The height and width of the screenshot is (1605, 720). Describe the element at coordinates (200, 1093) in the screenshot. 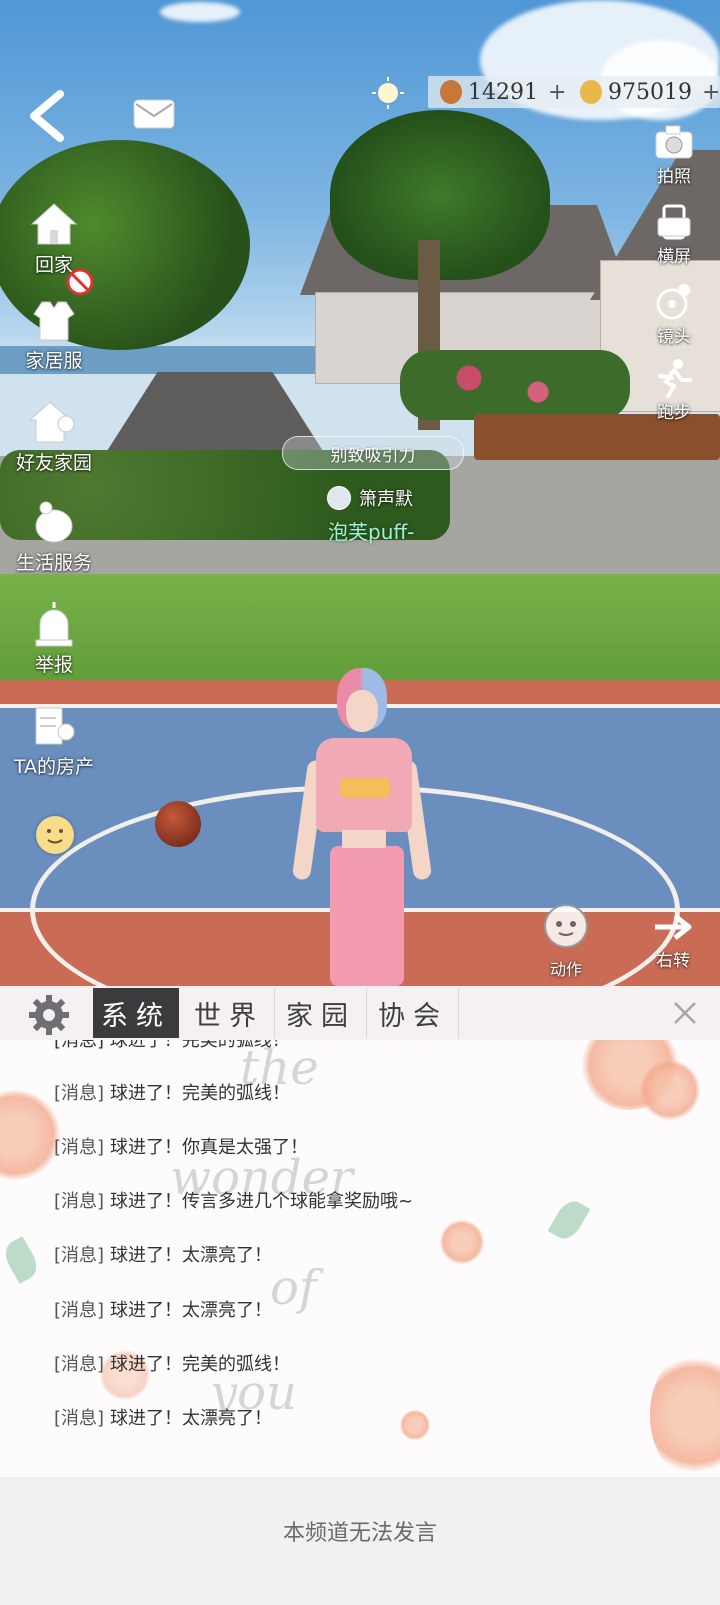

I see `chat-message-text: 球进了！完美的弧线！` at that location.